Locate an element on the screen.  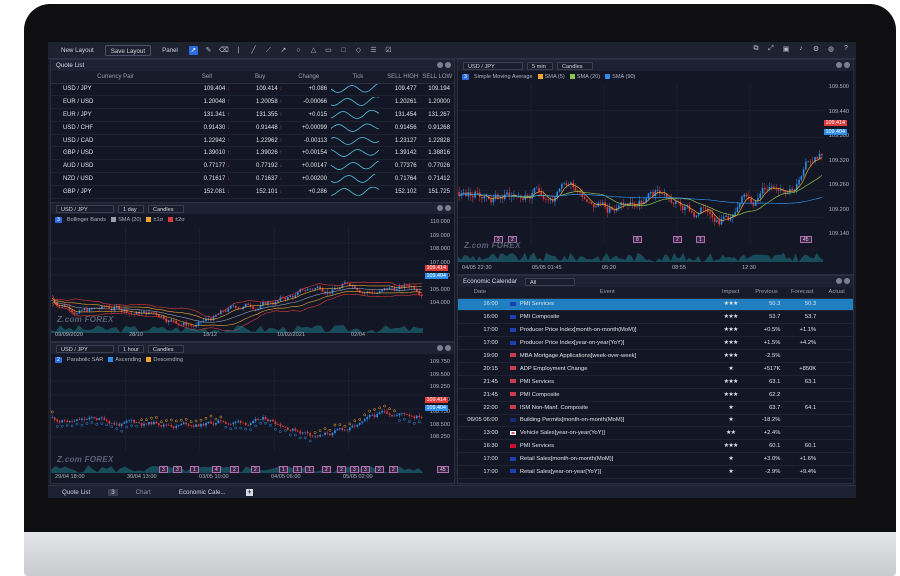
tab-quote-list: Quote List is located at coordinates (76, 492).